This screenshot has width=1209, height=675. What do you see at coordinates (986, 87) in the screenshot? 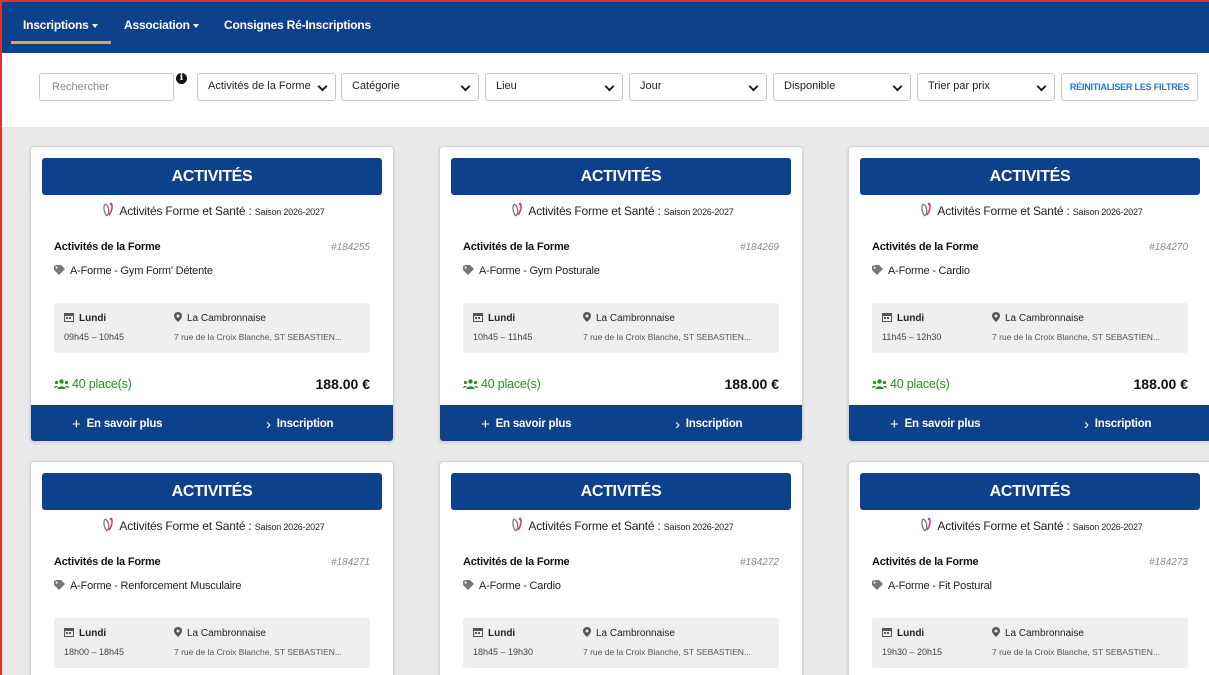
I see `select-trier-prix: Trier par prix` at bounding box center [986, 87].